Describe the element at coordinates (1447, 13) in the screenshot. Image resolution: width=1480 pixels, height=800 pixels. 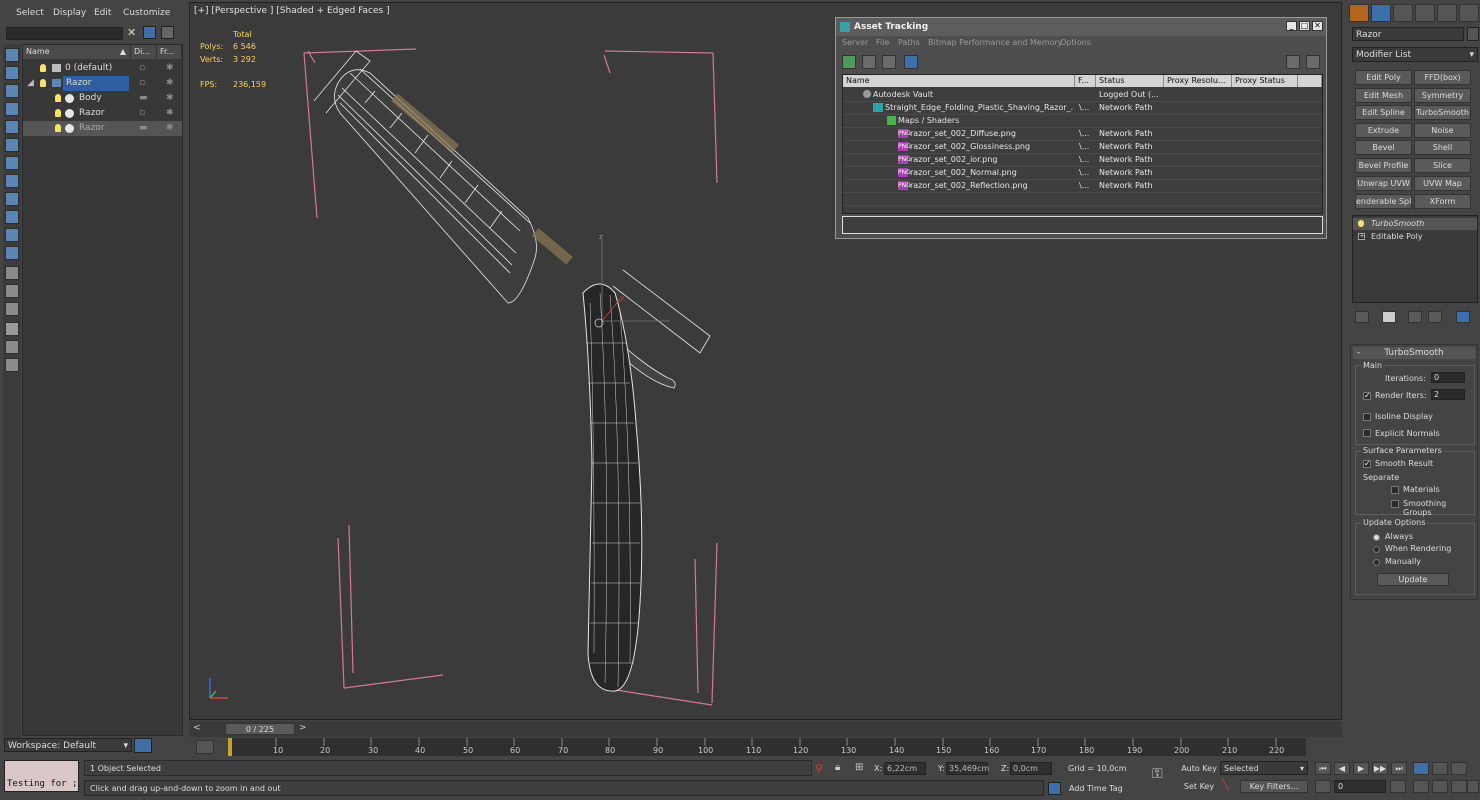
I see `display-tab-icon` at that location.